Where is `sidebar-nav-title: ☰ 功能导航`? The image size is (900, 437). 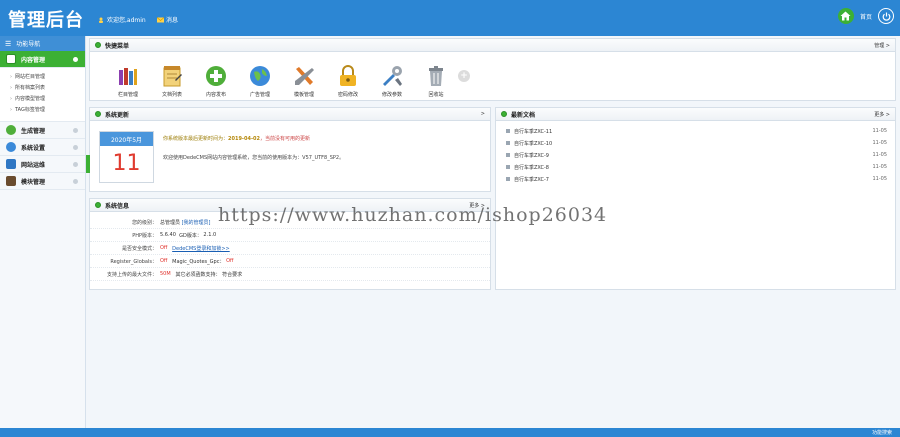 sidebar-nav-title: ☰ 功能导航 is located at coordinates (42, 43).